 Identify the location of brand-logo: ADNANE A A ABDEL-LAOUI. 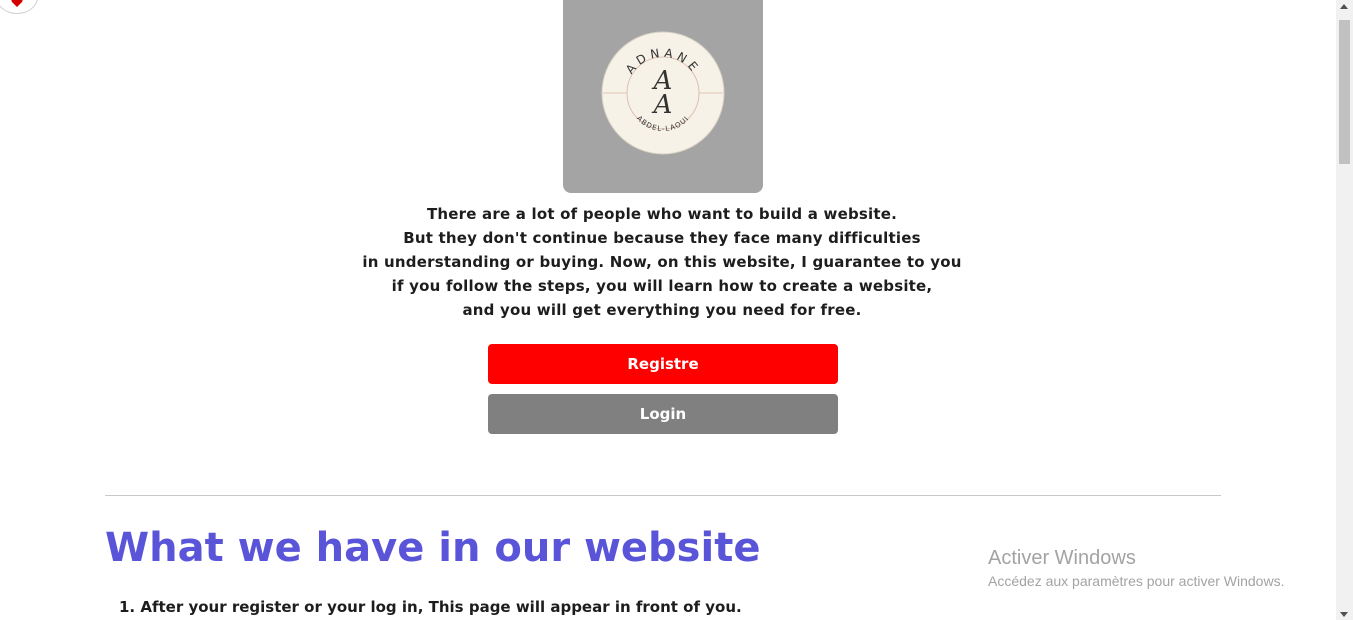
(663, 93).